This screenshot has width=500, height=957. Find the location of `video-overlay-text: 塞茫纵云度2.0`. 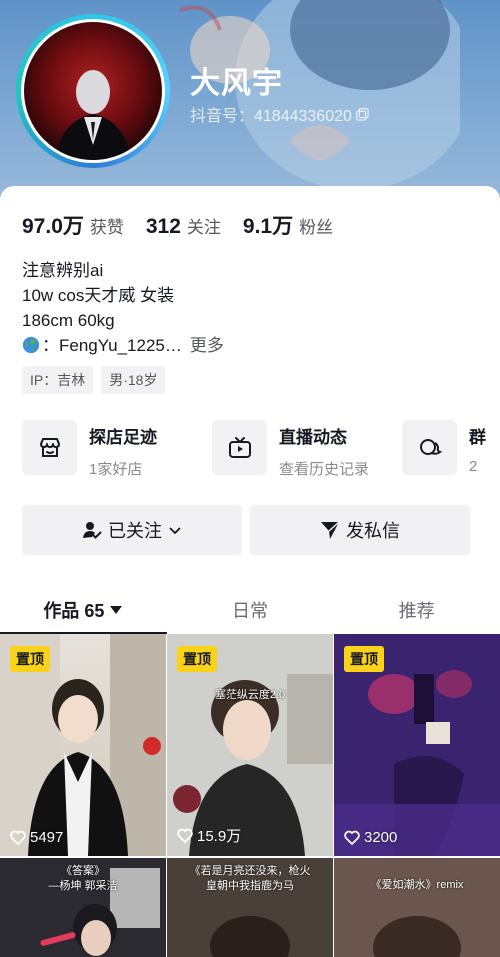

video-overlay-text: 塞茫纵云度2.0 is located at coordinates (250, 695).